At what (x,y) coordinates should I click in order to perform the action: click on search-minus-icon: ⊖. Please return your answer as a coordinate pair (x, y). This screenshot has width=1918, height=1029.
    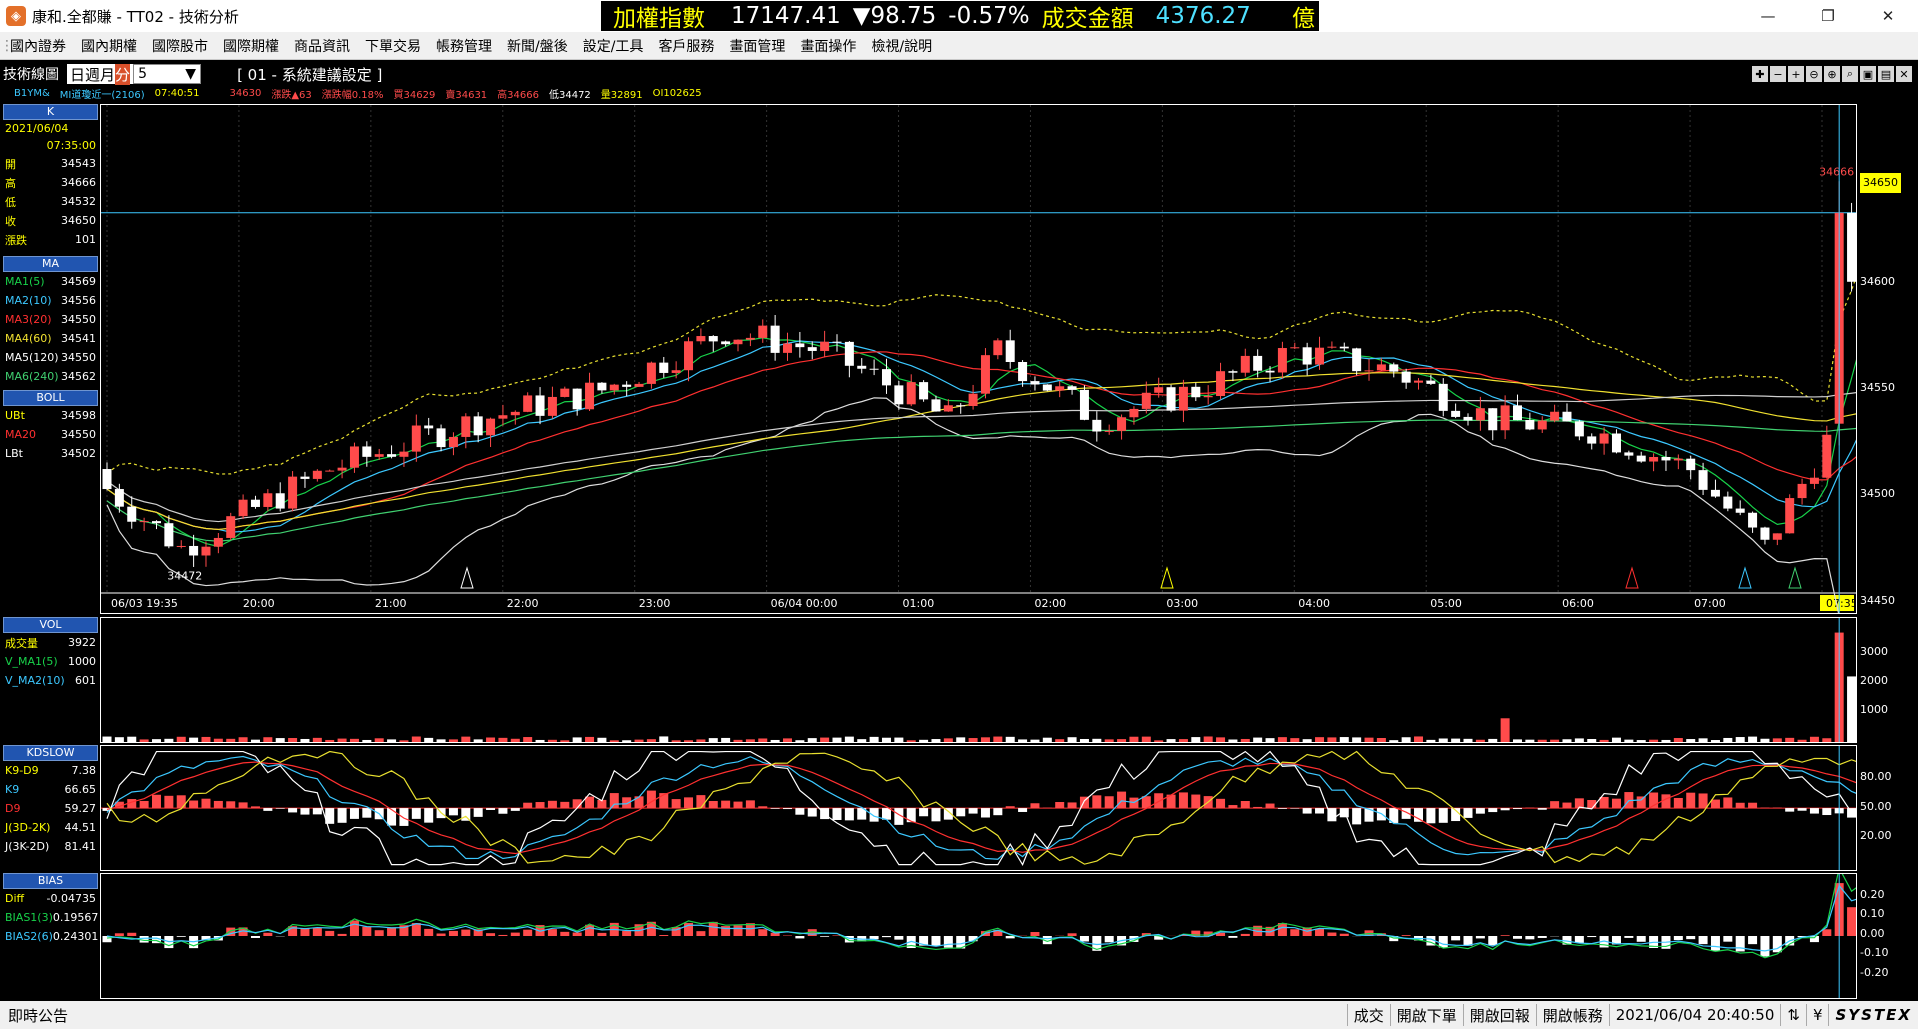
    Looking at the image, I should click on (1814, 74).